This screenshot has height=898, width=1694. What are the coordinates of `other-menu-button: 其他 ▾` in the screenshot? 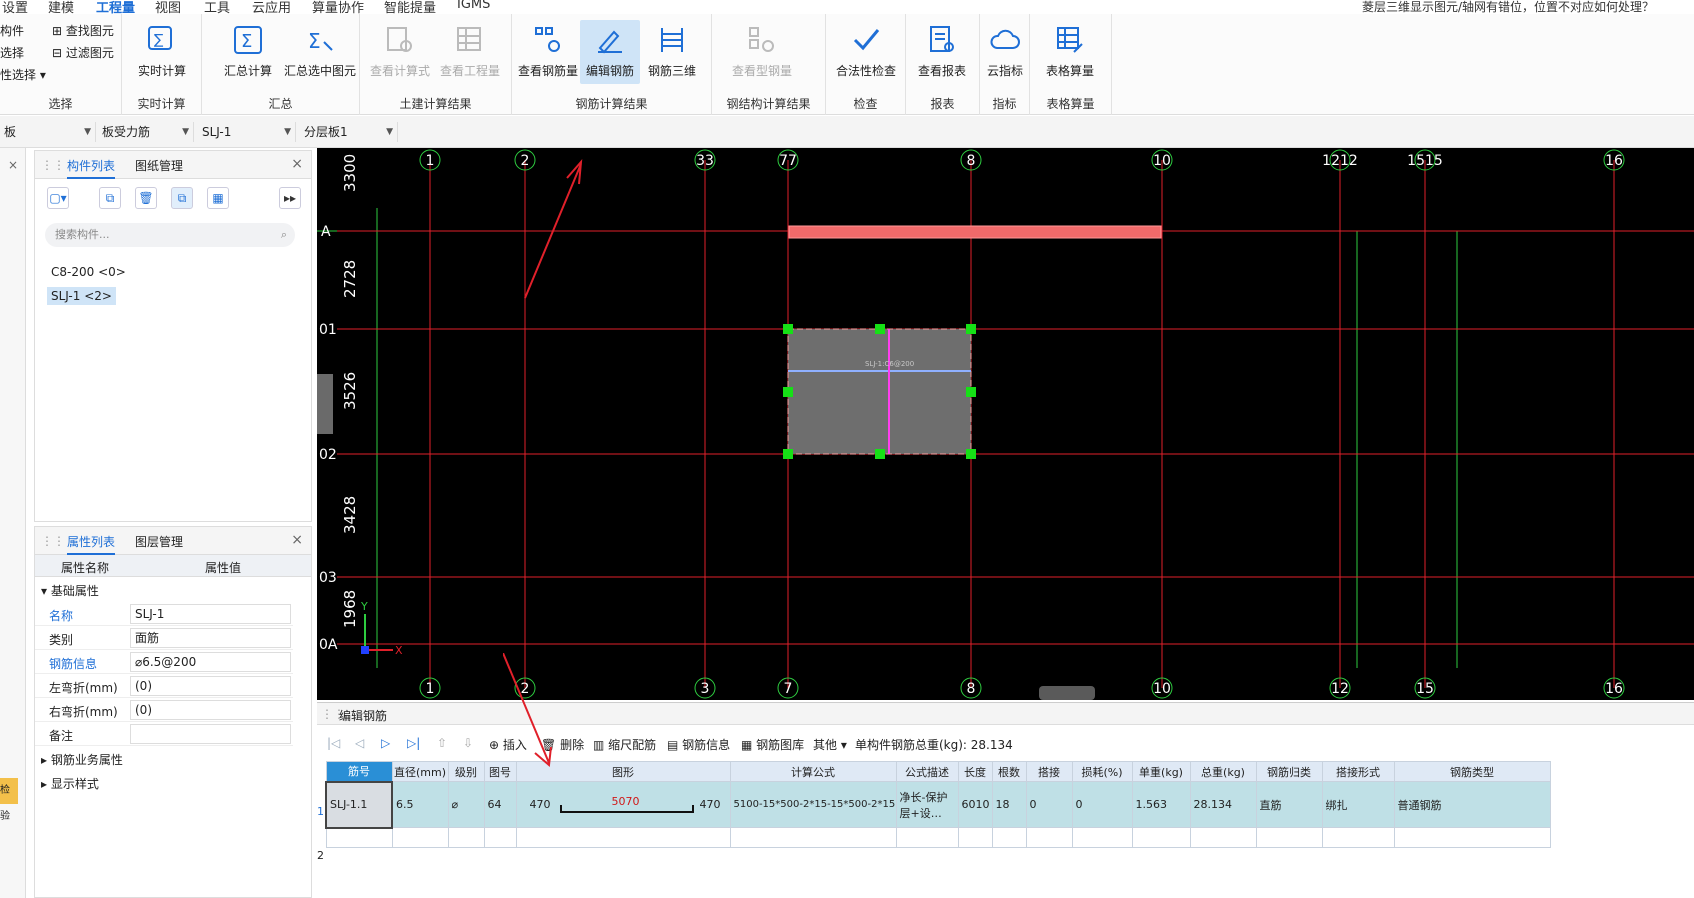 It's located at (830, 744).